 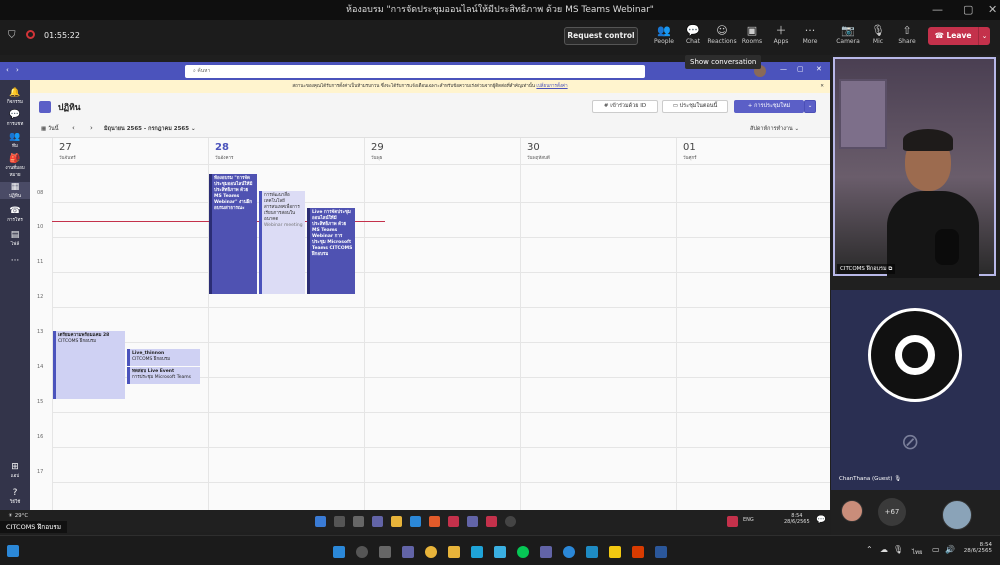 I want to click on firefox-icon, so click(x=434, y=521).